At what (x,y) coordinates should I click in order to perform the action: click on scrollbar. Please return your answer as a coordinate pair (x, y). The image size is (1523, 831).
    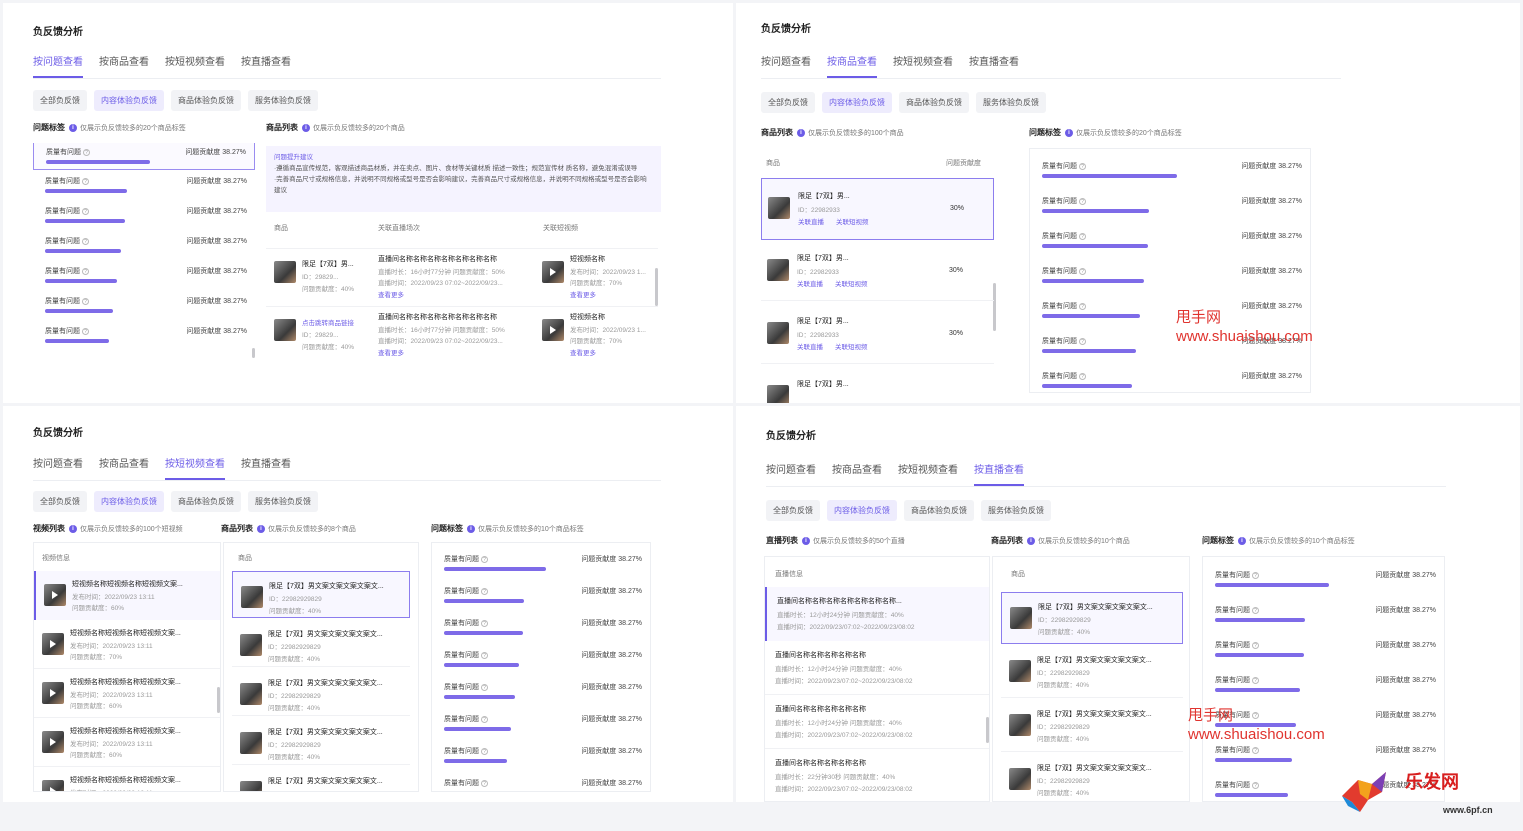
    Looking at the image, I should click on (253, 353).